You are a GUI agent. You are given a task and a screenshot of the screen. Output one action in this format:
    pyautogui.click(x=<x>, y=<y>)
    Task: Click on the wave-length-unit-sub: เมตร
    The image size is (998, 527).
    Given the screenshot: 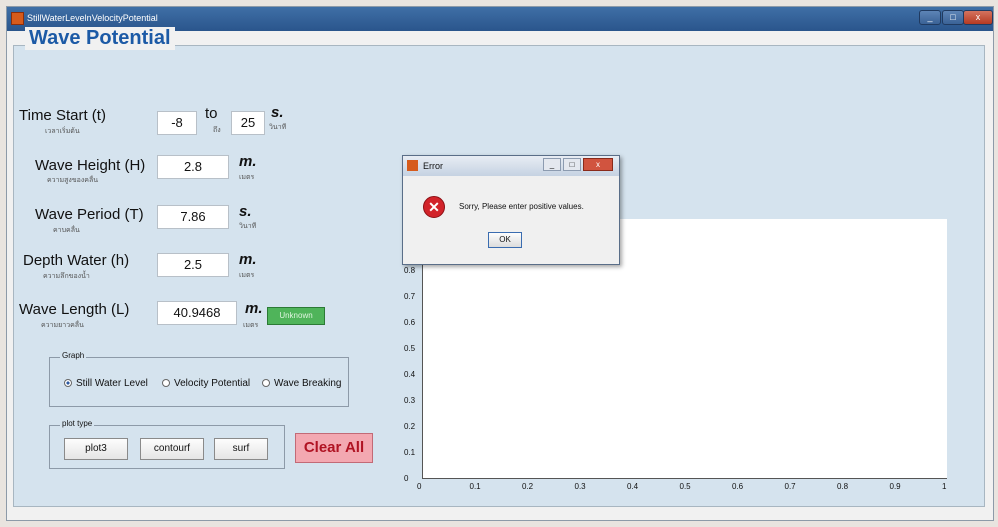 What is the action you would take?
    pyautogui.click(x=251, y=325)
    